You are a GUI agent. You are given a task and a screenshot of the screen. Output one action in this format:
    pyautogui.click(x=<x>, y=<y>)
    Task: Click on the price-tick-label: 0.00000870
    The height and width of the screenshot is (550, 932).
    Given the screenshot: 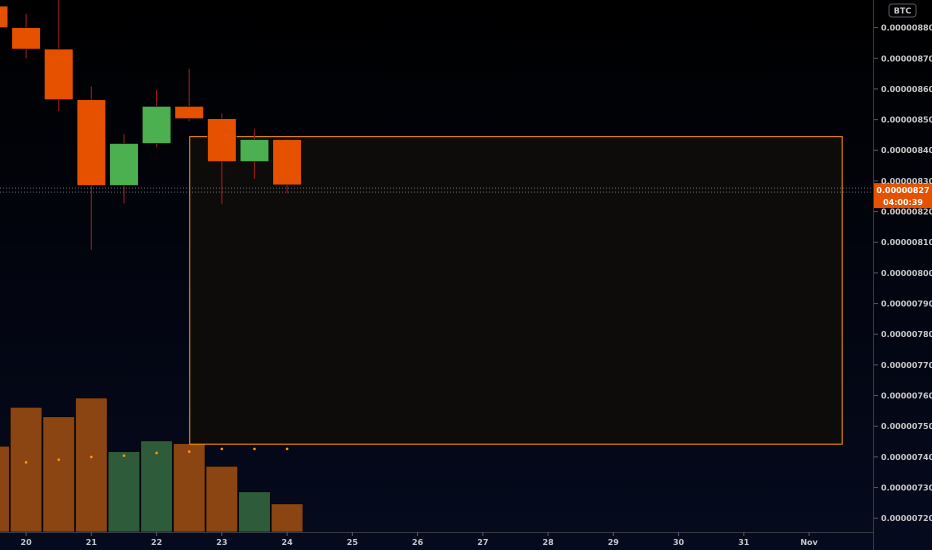 What is the action you would take?
    pyautogui.click(x=906, y=58)
    